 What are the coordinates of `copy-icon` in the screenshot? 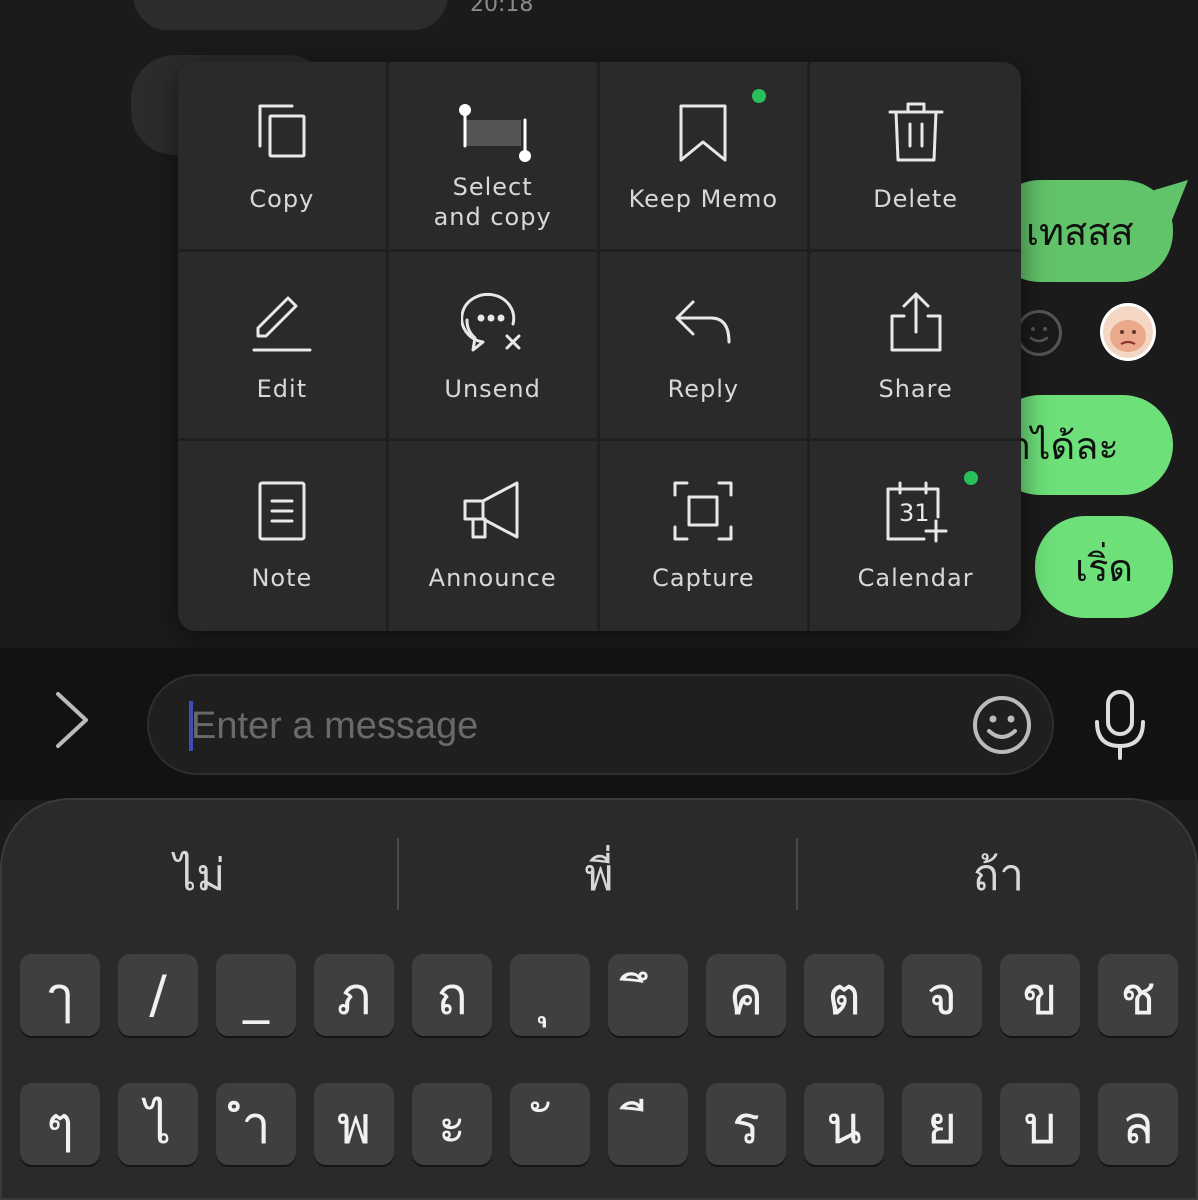 It's located at (282, 131).